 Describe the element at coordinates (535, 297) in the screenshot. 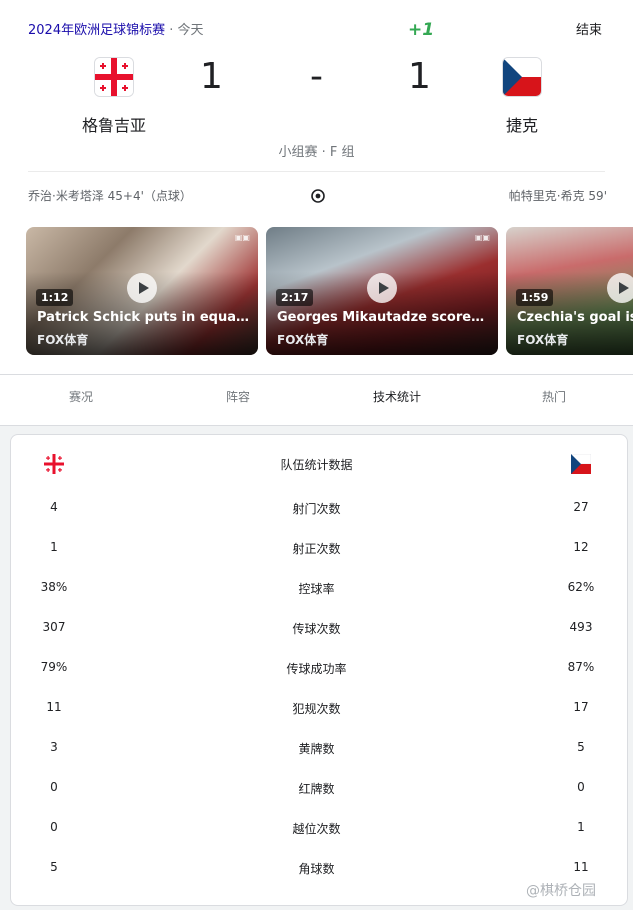

I see `video-duration: 1:59` at that location.